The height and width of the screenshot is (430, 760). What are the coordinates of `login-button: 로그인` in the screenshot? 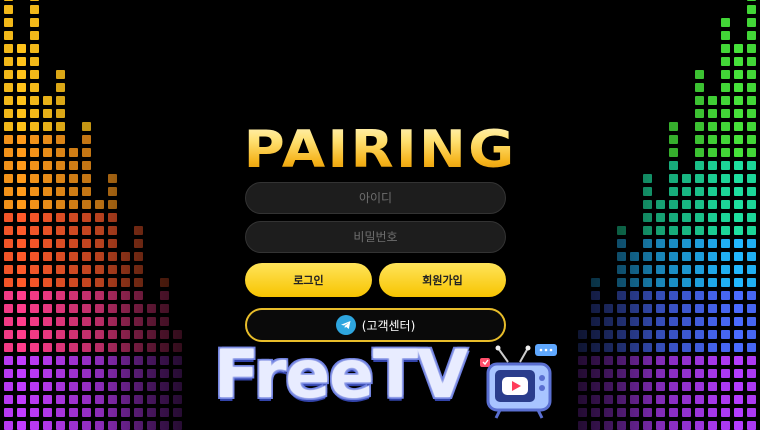 It's located at (308, 280).